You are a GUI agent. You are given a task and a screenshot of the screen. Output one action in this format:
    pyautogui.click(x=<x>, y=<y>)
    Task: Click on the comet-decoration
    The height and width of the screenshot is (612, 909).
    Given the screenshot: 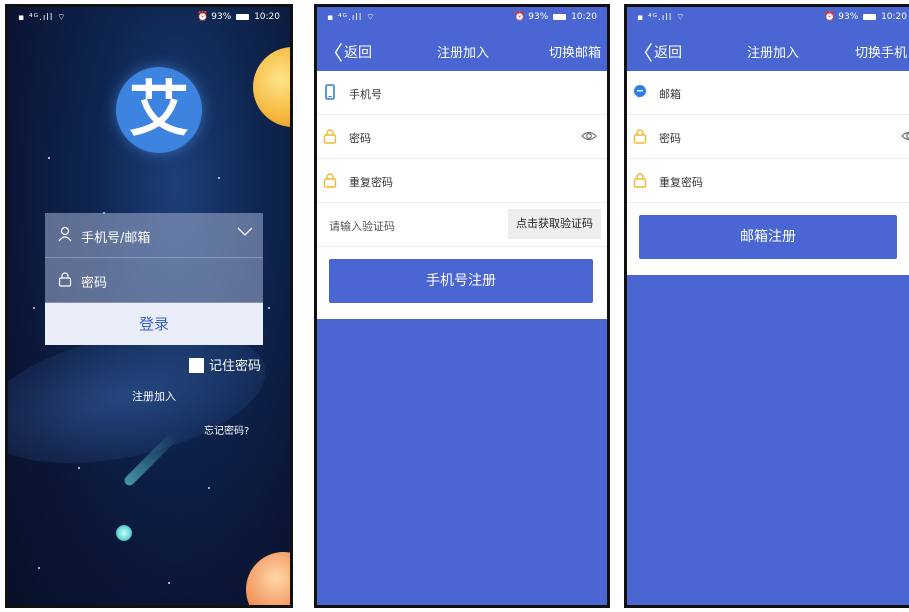 What is the action you would take?
    pyautogui.click(x=124, y=533)
    